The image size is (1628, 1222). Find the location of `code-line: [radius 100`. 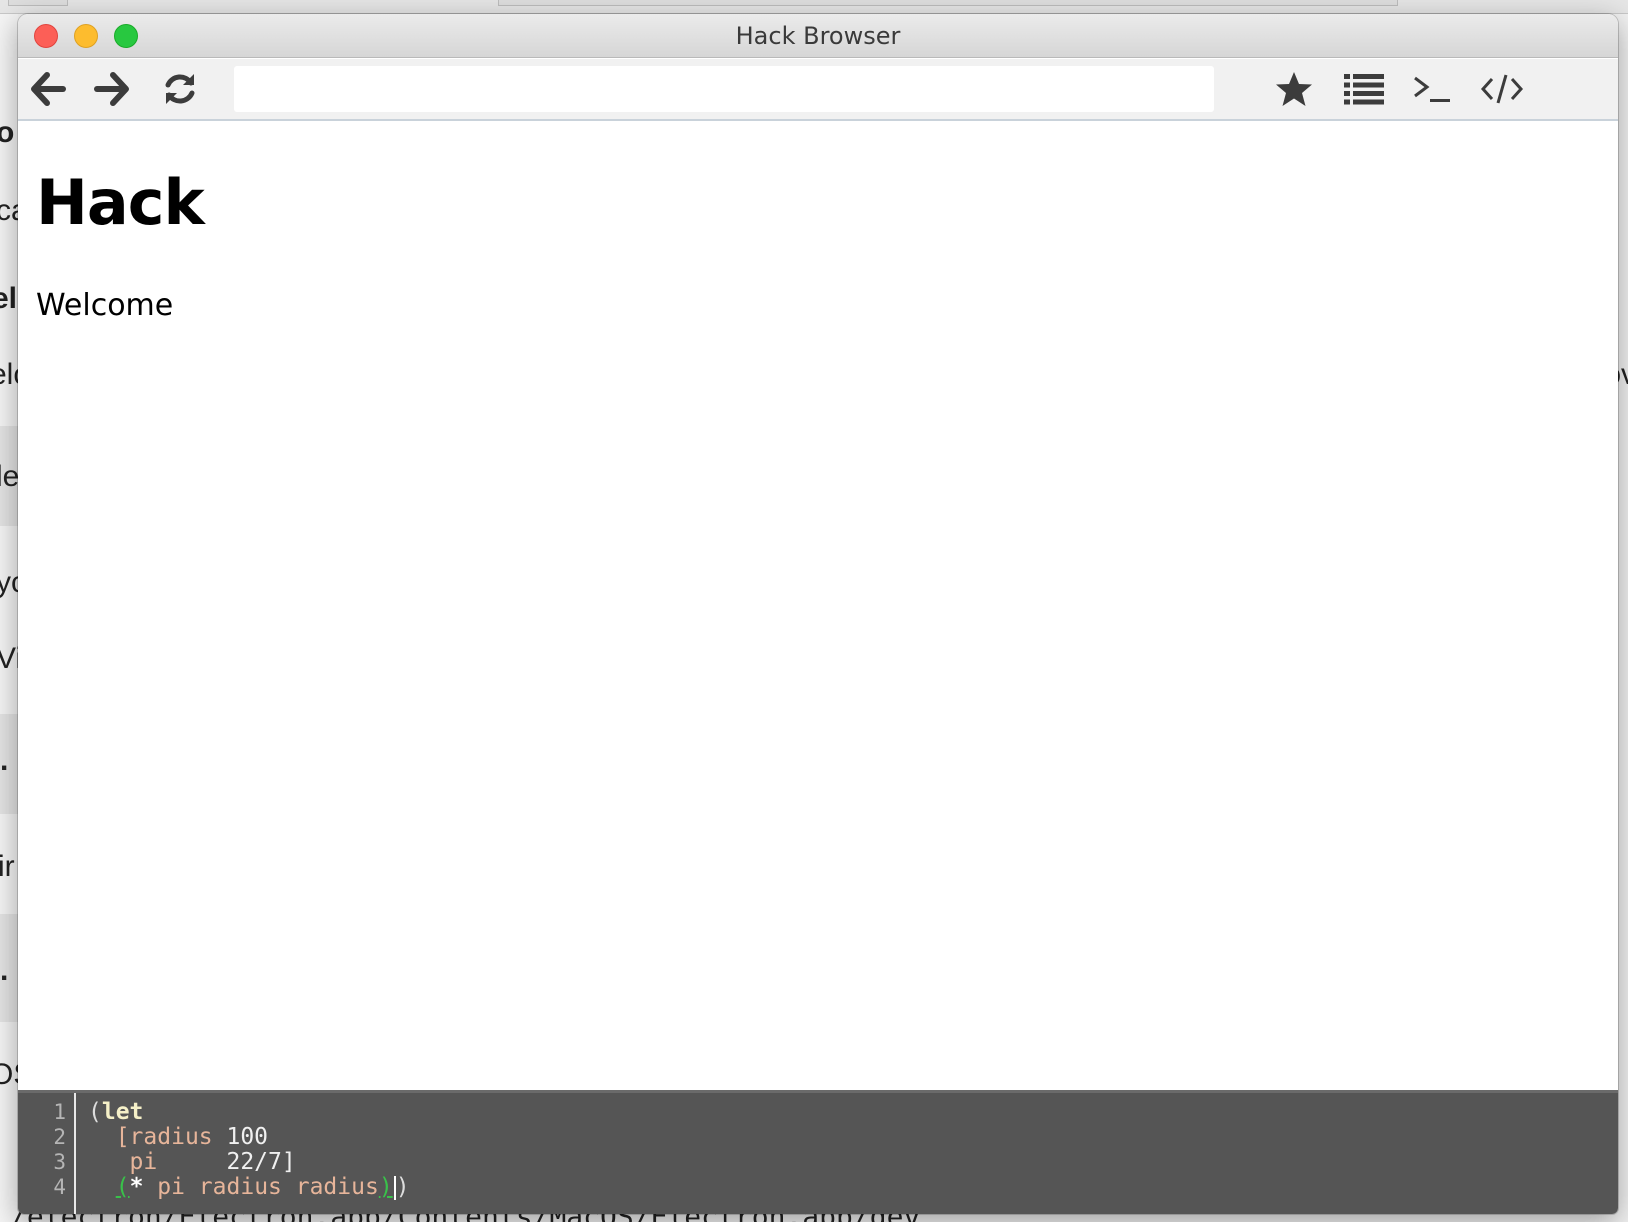

code-line: [radius 100 is located at coordinates (178, 1137).